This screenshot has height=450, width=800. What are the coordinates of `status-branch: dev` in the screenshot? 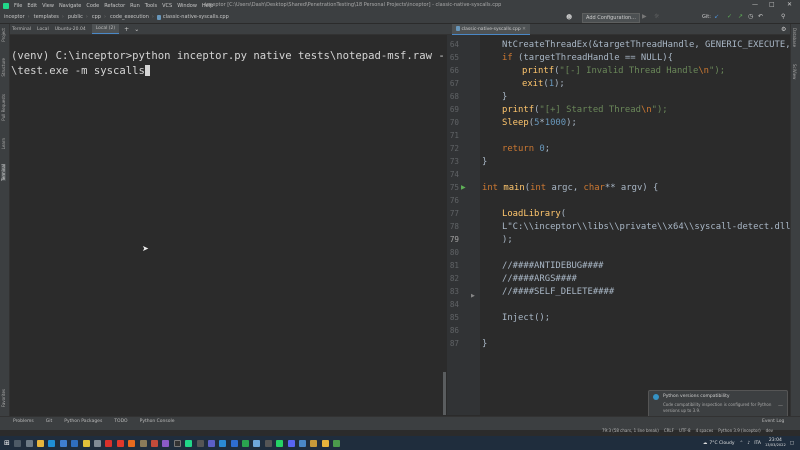 It's located at (769, 430).